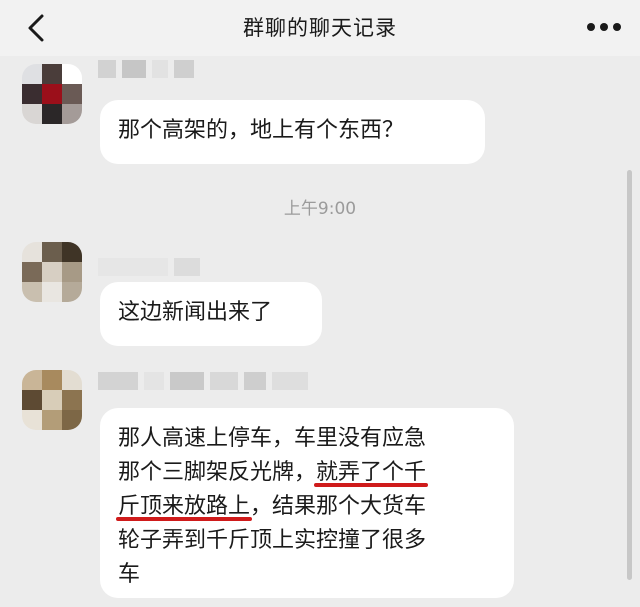  I want to click on message-line: 那人高速上停车，车里没有应急, so click(272, 438).